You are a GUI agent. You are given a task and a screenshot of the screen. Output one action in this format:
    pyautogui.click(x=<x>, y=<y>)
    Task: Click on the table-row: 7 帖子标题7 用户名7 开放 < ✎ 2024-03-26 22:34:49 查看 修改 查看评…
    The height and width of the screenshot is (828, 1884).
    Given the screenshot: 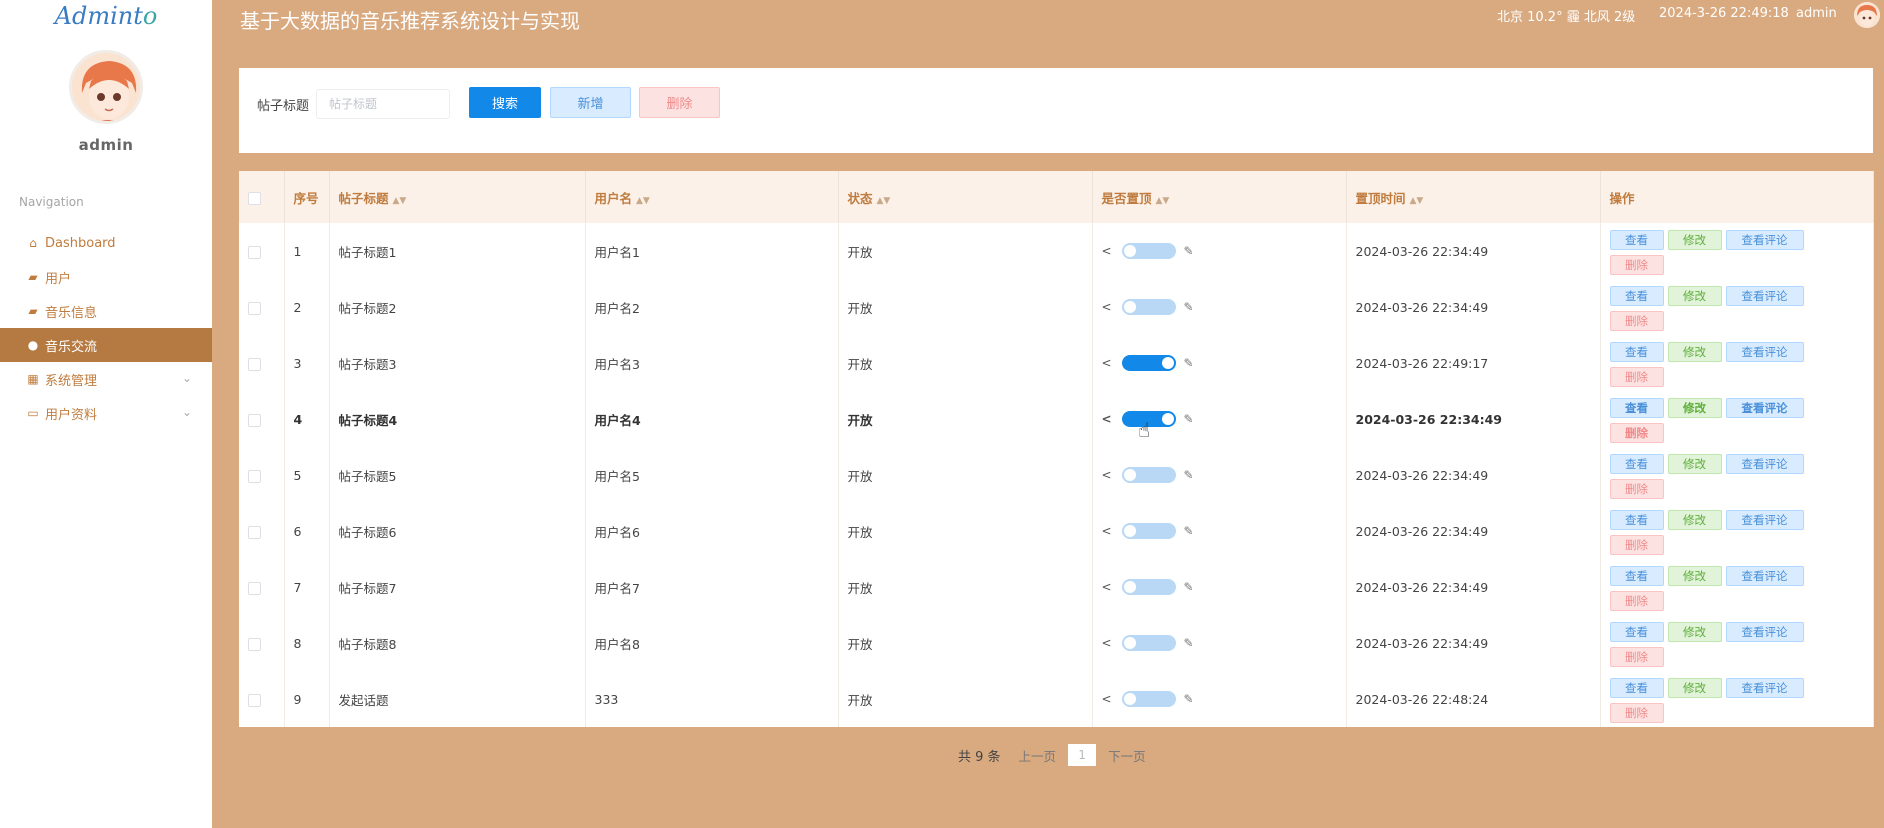 What is the action you would take?
    pyautogui.click(x=1056, y=587)
    